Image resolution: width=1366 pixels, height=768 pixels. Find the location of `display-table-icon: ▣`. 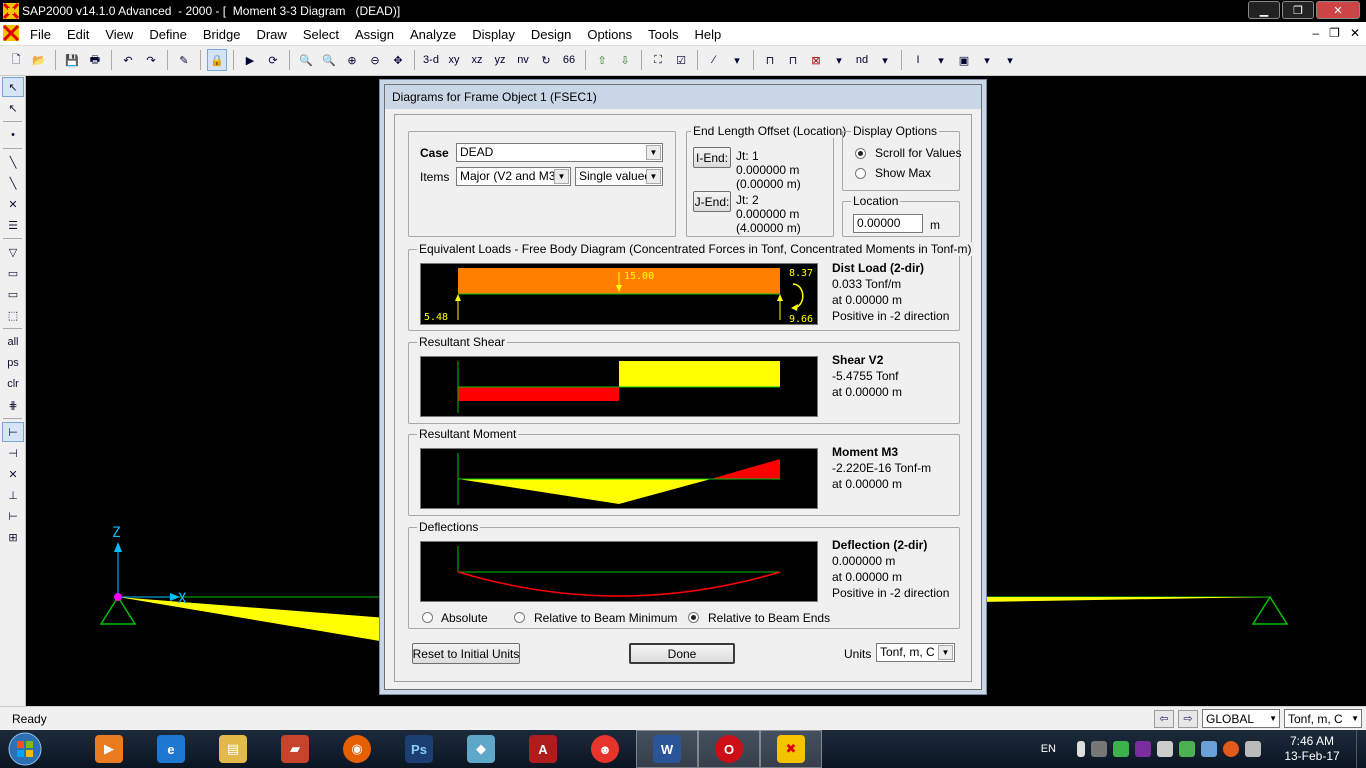

display-table-icon: ▣ is located at coordinates (964, 60).